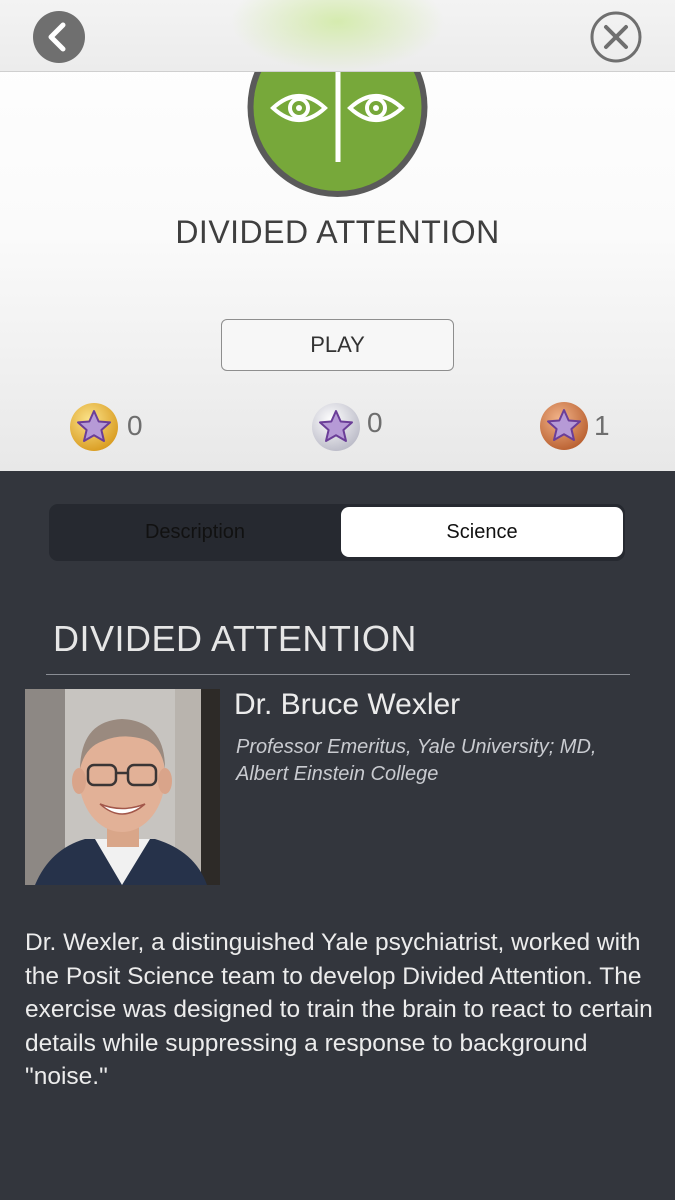 The image size is (675, 1200). I want to click on icon-glow, so click(337, 36).